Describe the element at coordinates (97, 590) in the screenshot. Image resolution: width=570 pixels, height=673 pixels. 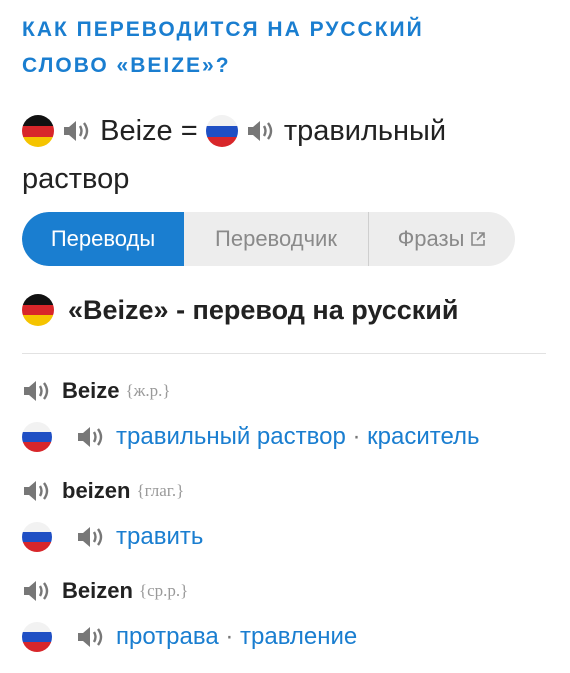
I see `entry-word: Beizen` at that location.